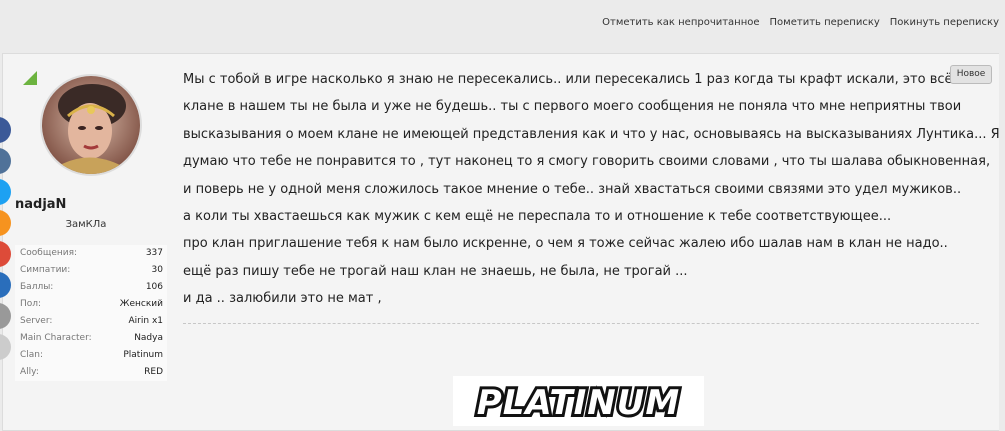 The image size is (1005, 431). I want to click on stat-row: Server: Airin x1, so click(91, 321).